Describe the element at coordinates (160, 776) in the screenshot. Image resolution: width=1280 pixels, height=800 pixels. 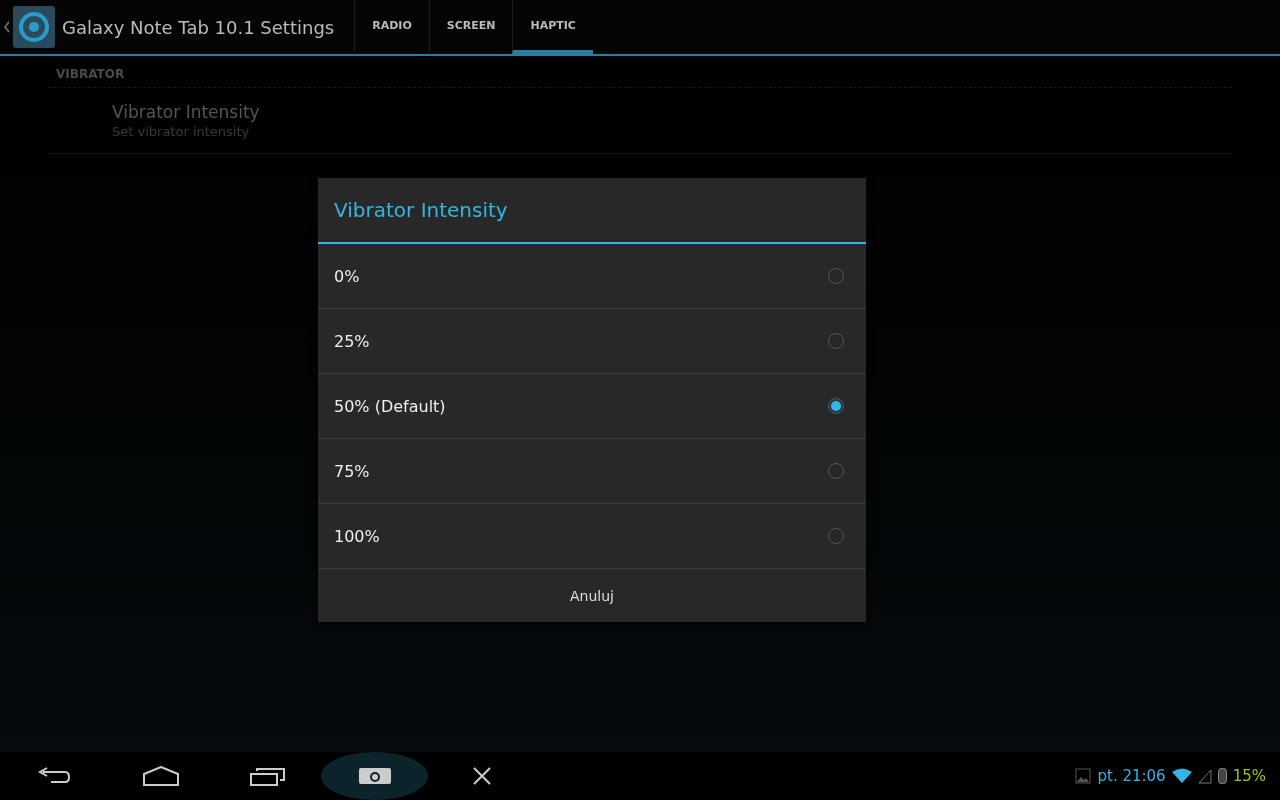
I see `house-outline-icon` at that location.